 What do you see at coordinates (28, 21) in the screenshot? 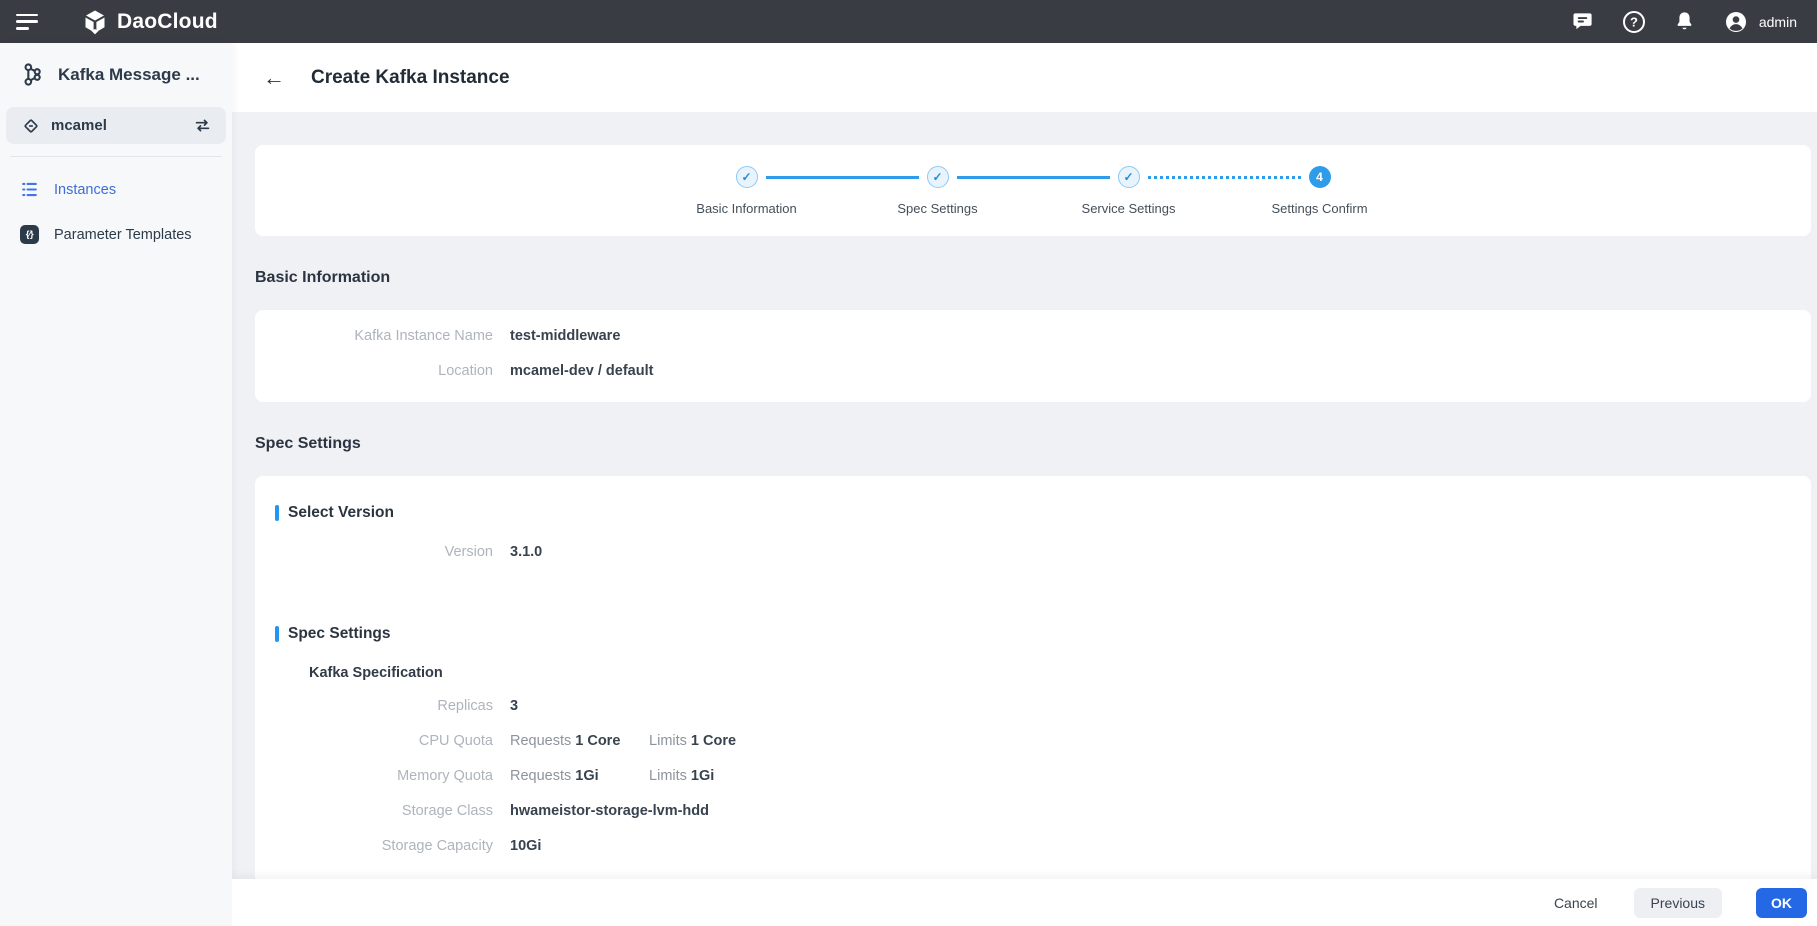
I see `menu-icon` at bounding box center [28, 21].